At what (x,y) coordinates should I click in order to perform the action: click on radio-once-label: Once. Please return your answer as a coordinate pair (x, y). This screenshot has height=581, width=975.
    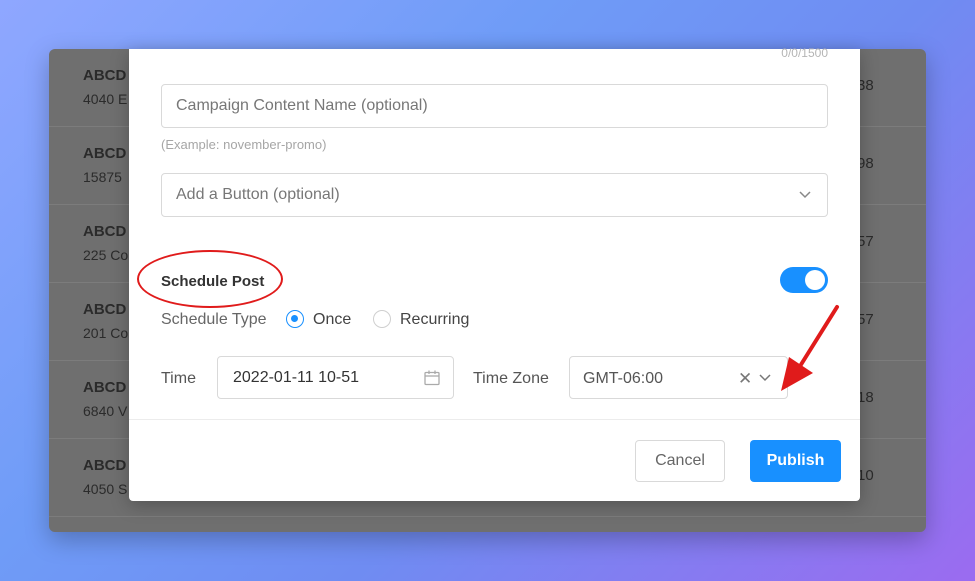
    Looking at the image, I should click on (332, 320).